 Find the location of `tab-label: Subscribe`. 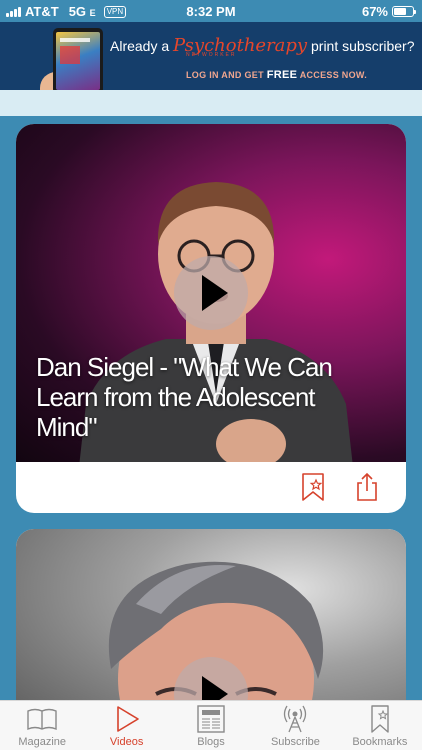

tab-label: Subscribe is located at coordinates (295, 742).